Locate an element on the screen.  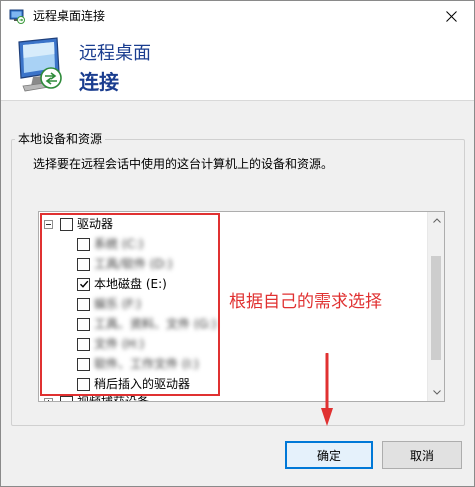
scroll-thumb is located at coordinates (436, 308).